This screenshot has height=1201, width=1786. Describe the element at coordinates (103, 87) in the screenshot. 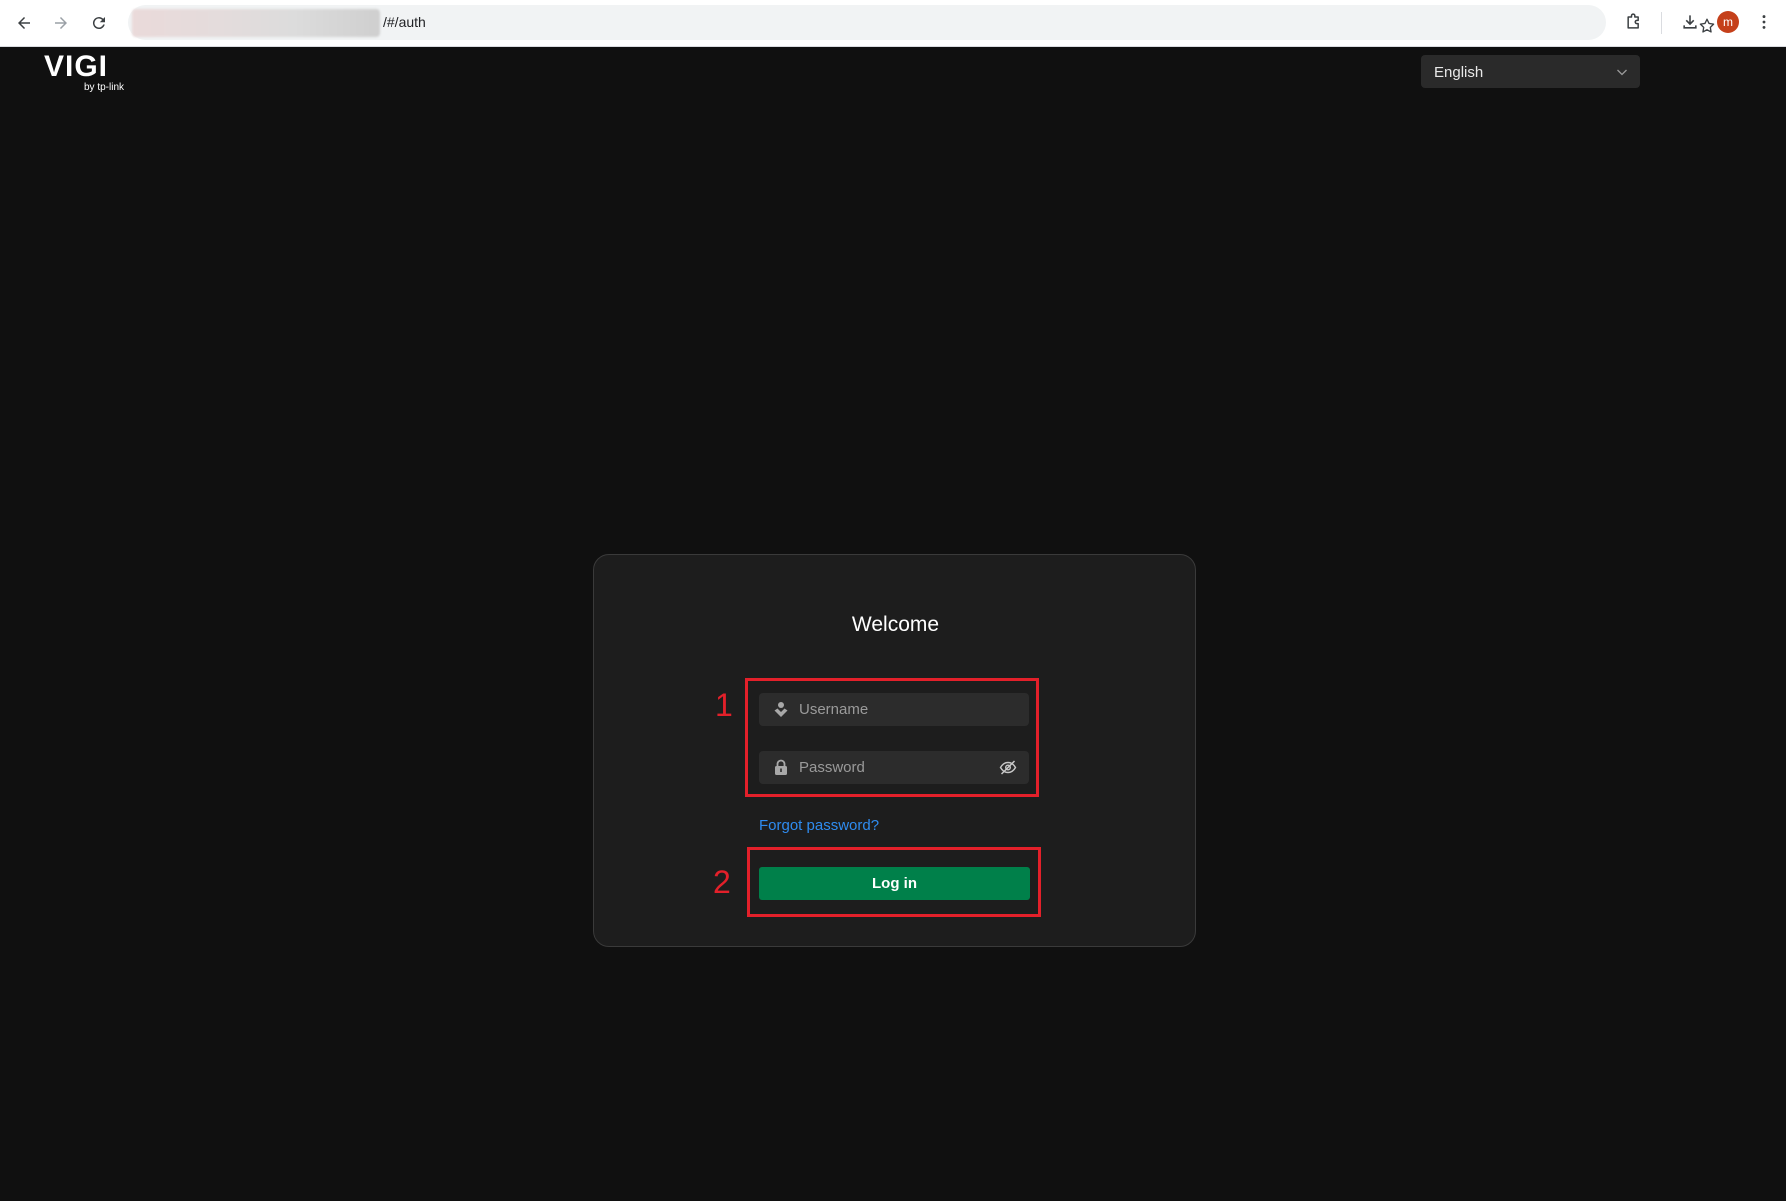

I see `logo-sub-text: by tp-link` at that location.